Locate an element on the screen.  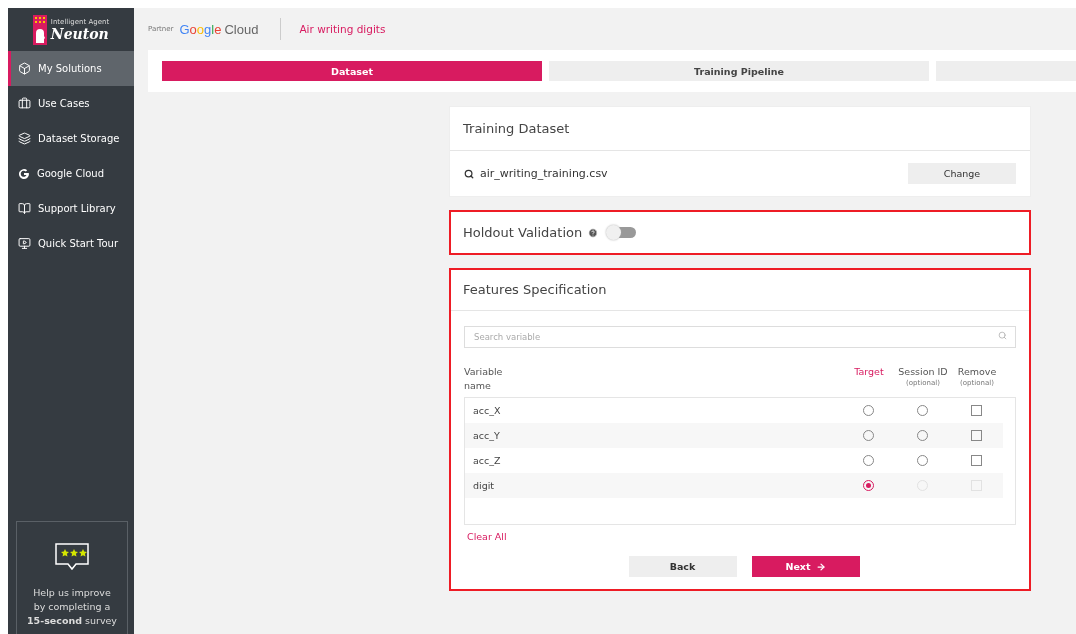
sidebar-item: Quick Start Tour is located at coordinates (71, 243).